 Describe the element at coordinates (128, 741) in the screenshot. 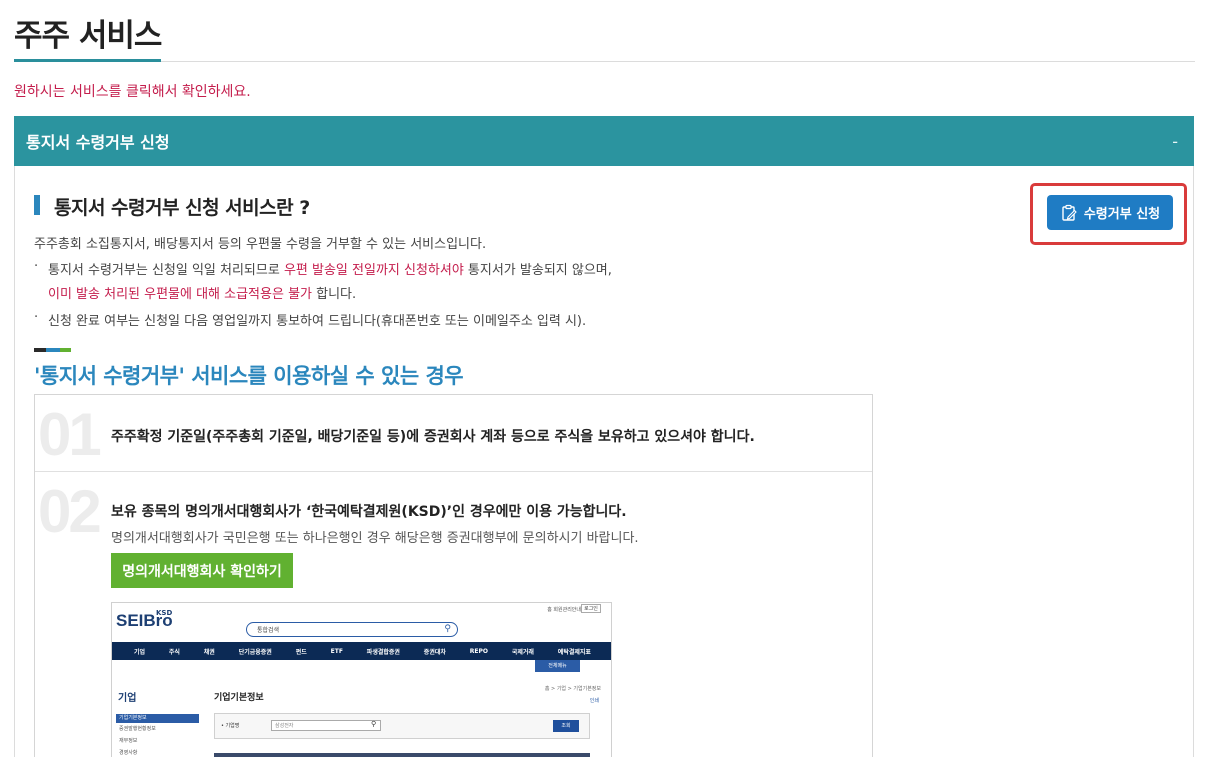

I see `lnb-item: 재무정보` at that location.